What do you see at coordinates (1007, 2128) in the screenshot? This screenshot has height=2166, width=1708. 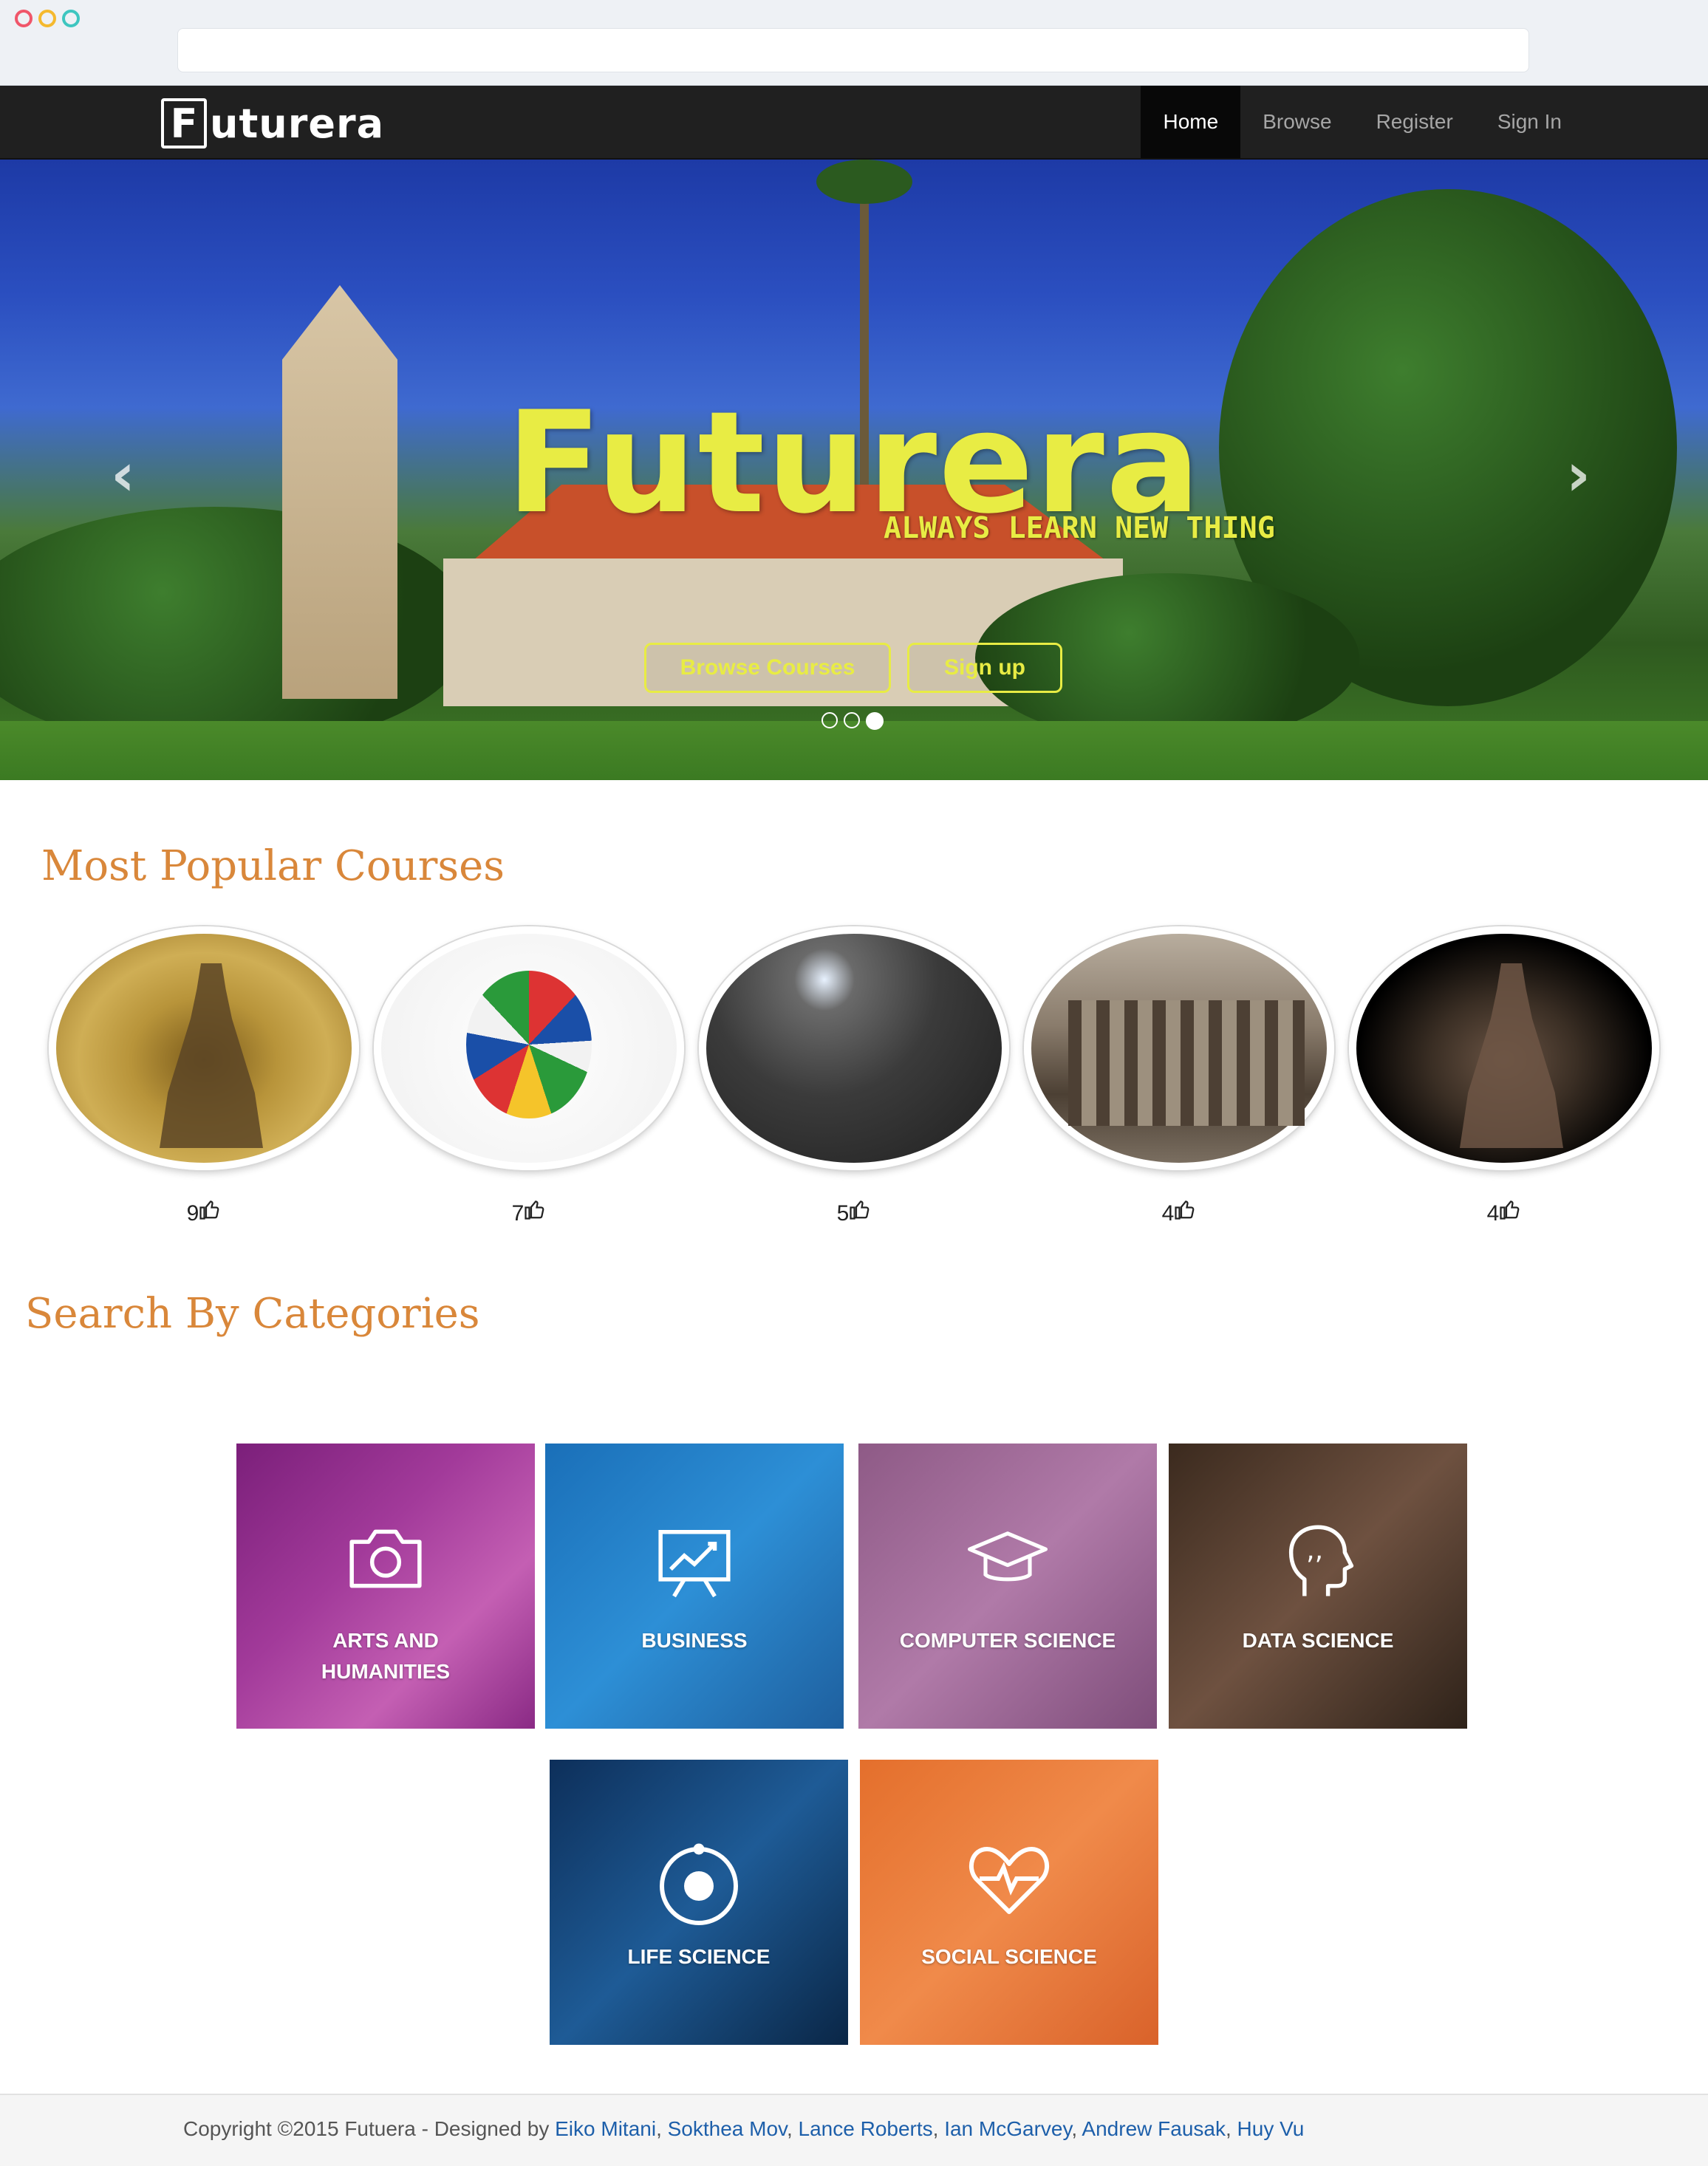 I see `author-link: Ian McGarvey` at bounding box center [1007, 2128].